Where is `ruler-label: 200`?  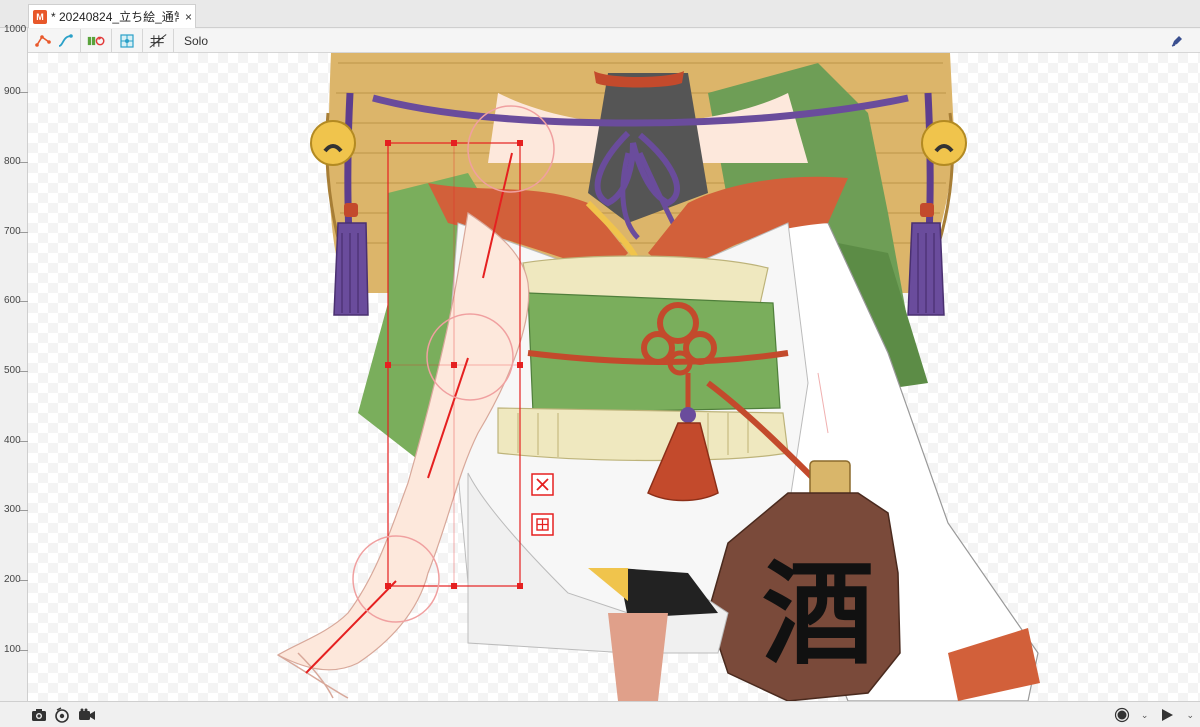 ruler-label: 200 is located at coordinates (12, 579).